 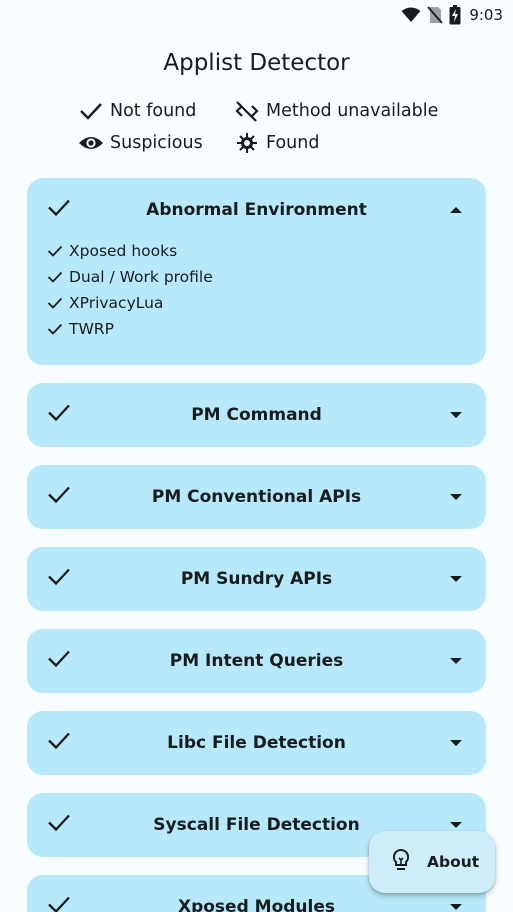 What do you see at coordinates (91, 329) in the screenshot?
I see `detail-label: TWRP` at bounding box center [91, 329].